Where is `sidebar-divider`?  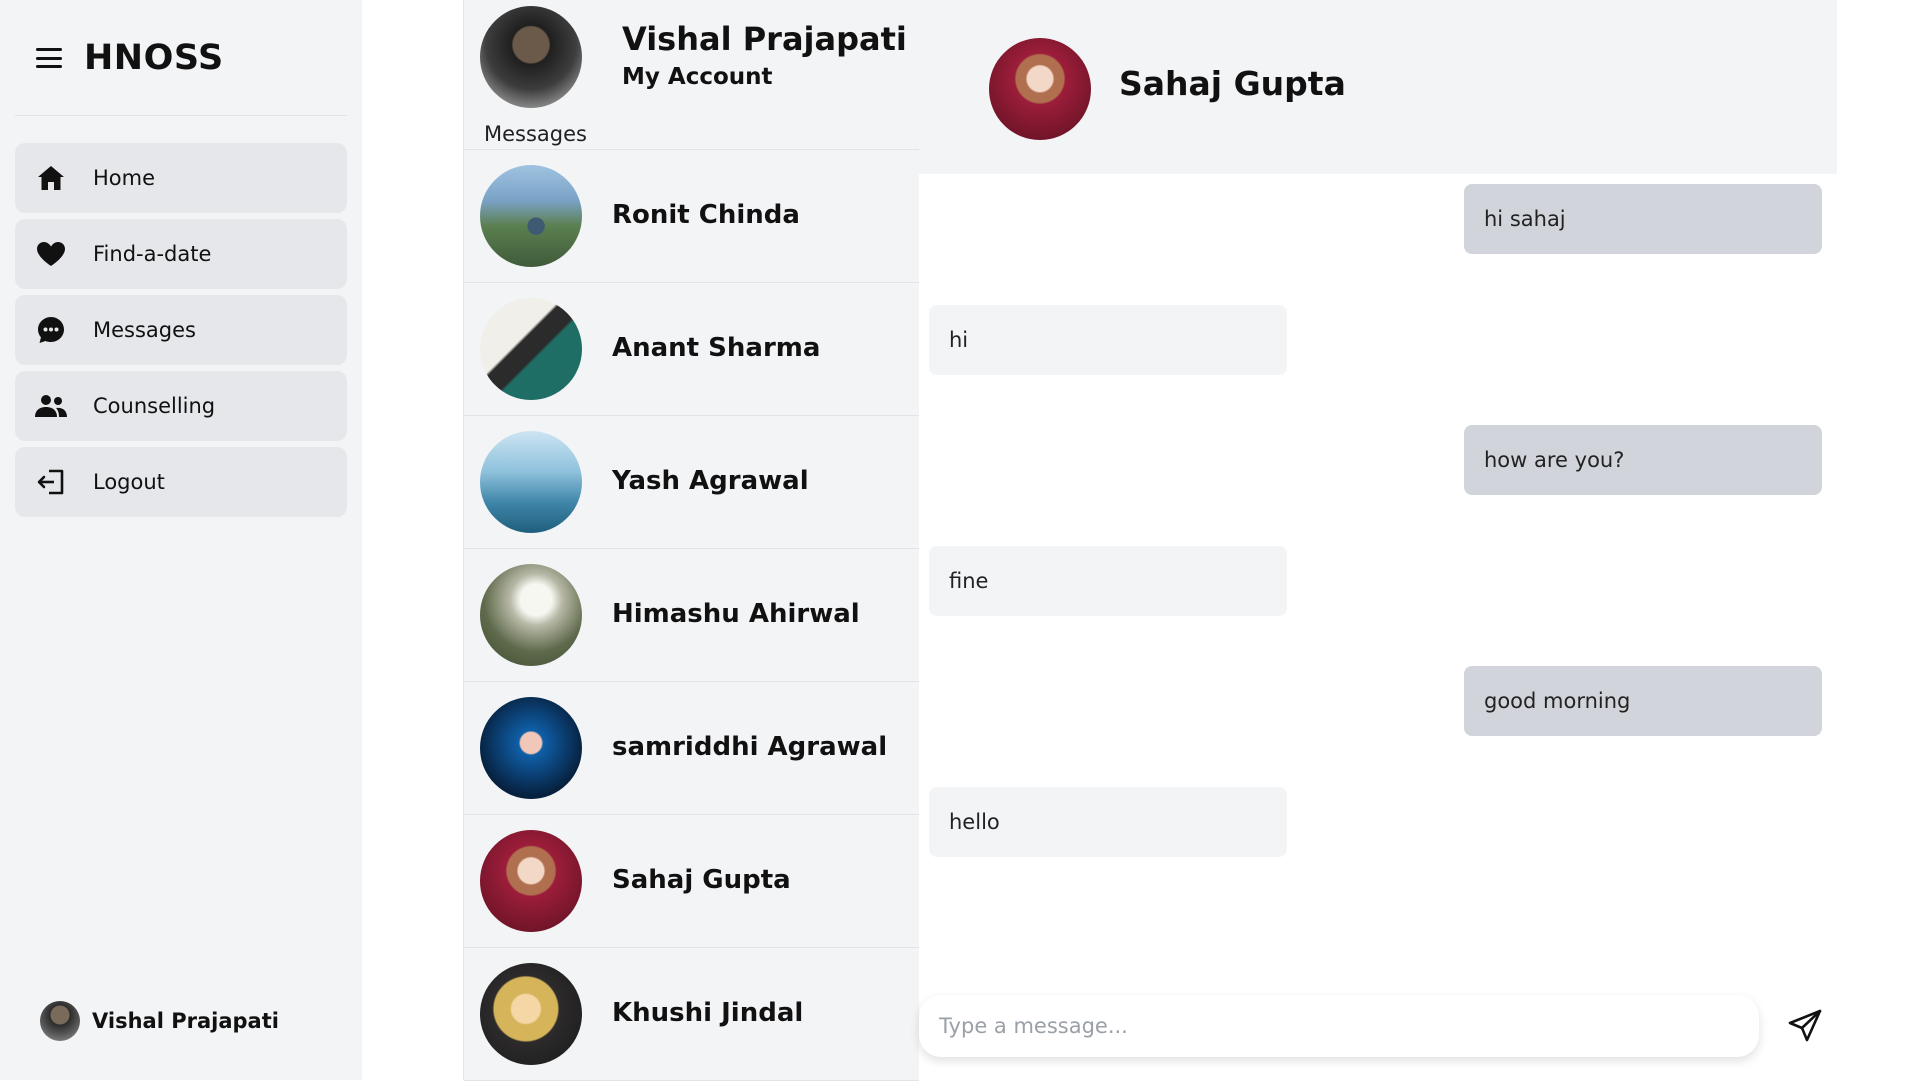
sidebar-divider is located at coordinates (181, 115).